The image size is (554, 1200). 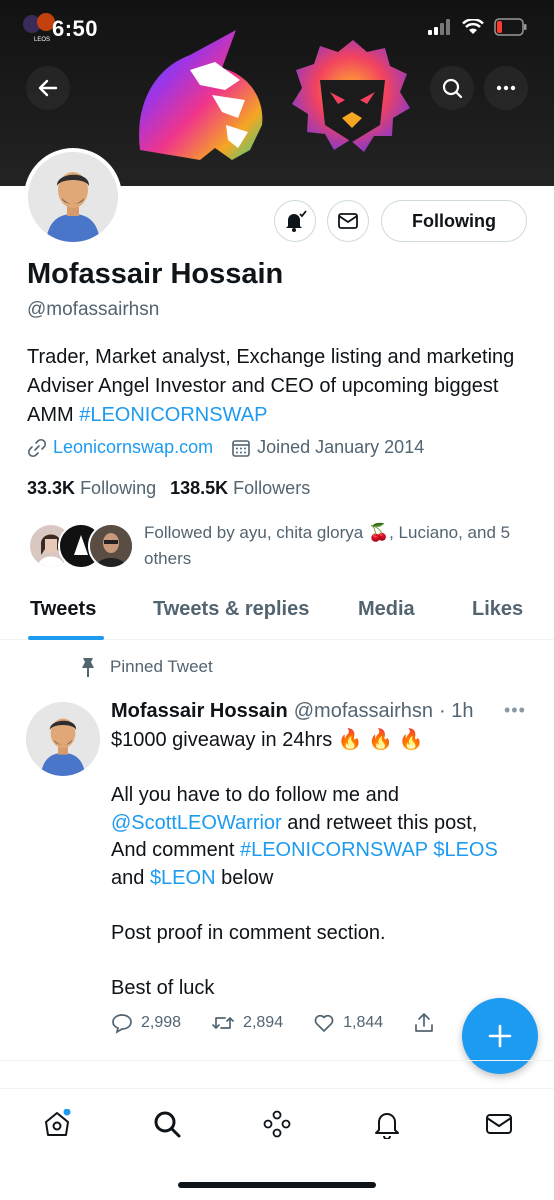 I want to click on profile-avatar, so click(x=73, y=197).